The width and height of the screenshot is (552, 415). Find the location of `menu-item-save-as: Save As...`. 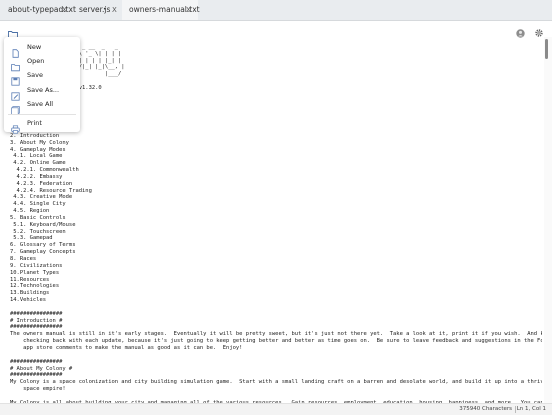

menu-item-save-as: Save As... is located at coordinates (42, 92).